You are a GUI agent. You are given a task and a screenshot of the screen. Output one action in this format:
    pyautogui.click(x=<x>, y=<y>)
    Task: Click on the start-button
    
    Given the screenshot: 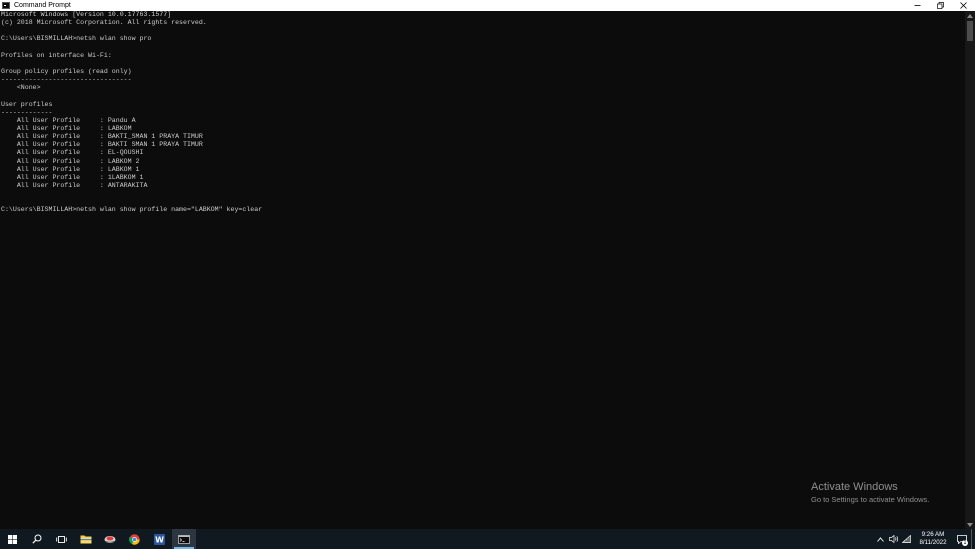 What is the action you would take?
    pyautogui.click(x=12, y=539)
    